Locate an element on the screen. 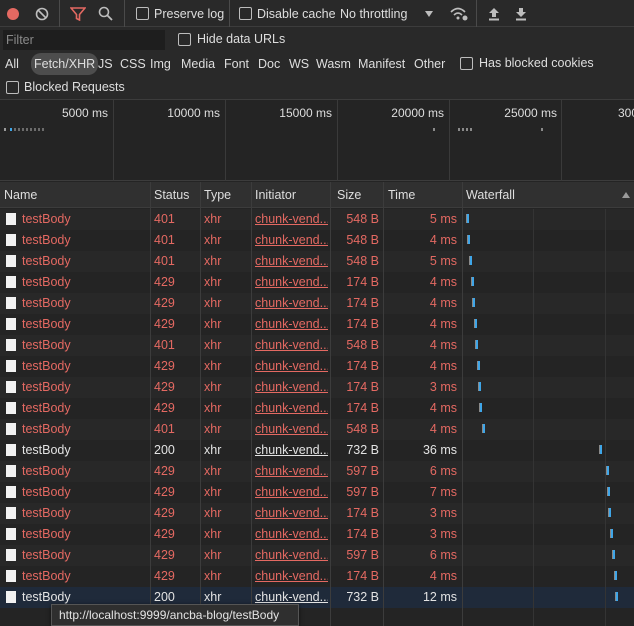 This screenshot has width=634, height=626. filter-type-css: CSS is located at coordinates (133, 64).